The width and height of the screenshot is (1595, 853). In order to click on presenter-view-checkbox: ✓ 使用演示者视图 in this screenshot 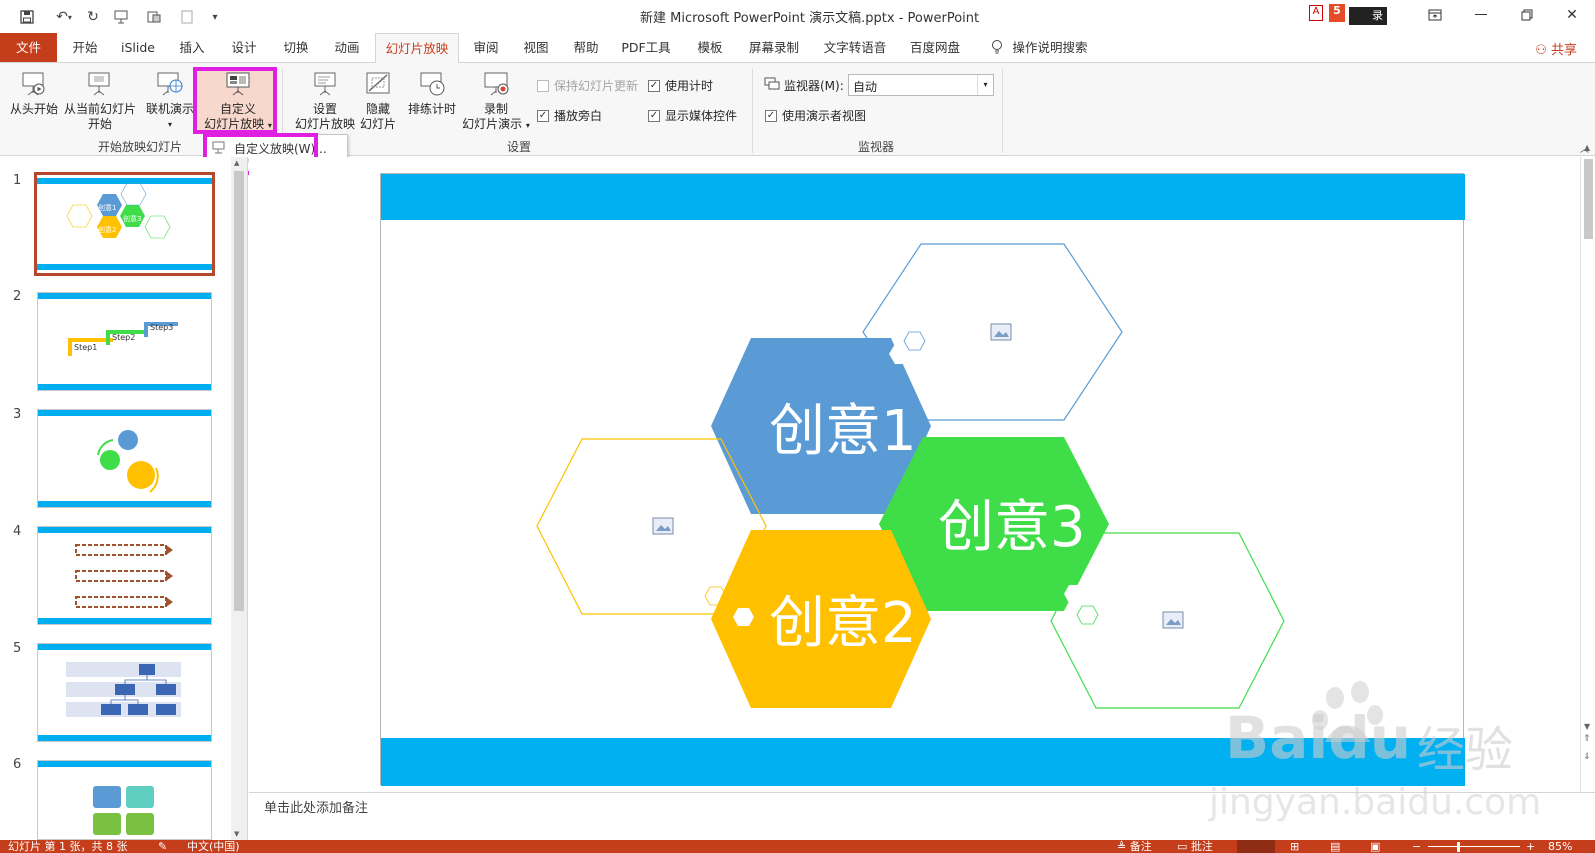, I will do `click(815, 115)`.